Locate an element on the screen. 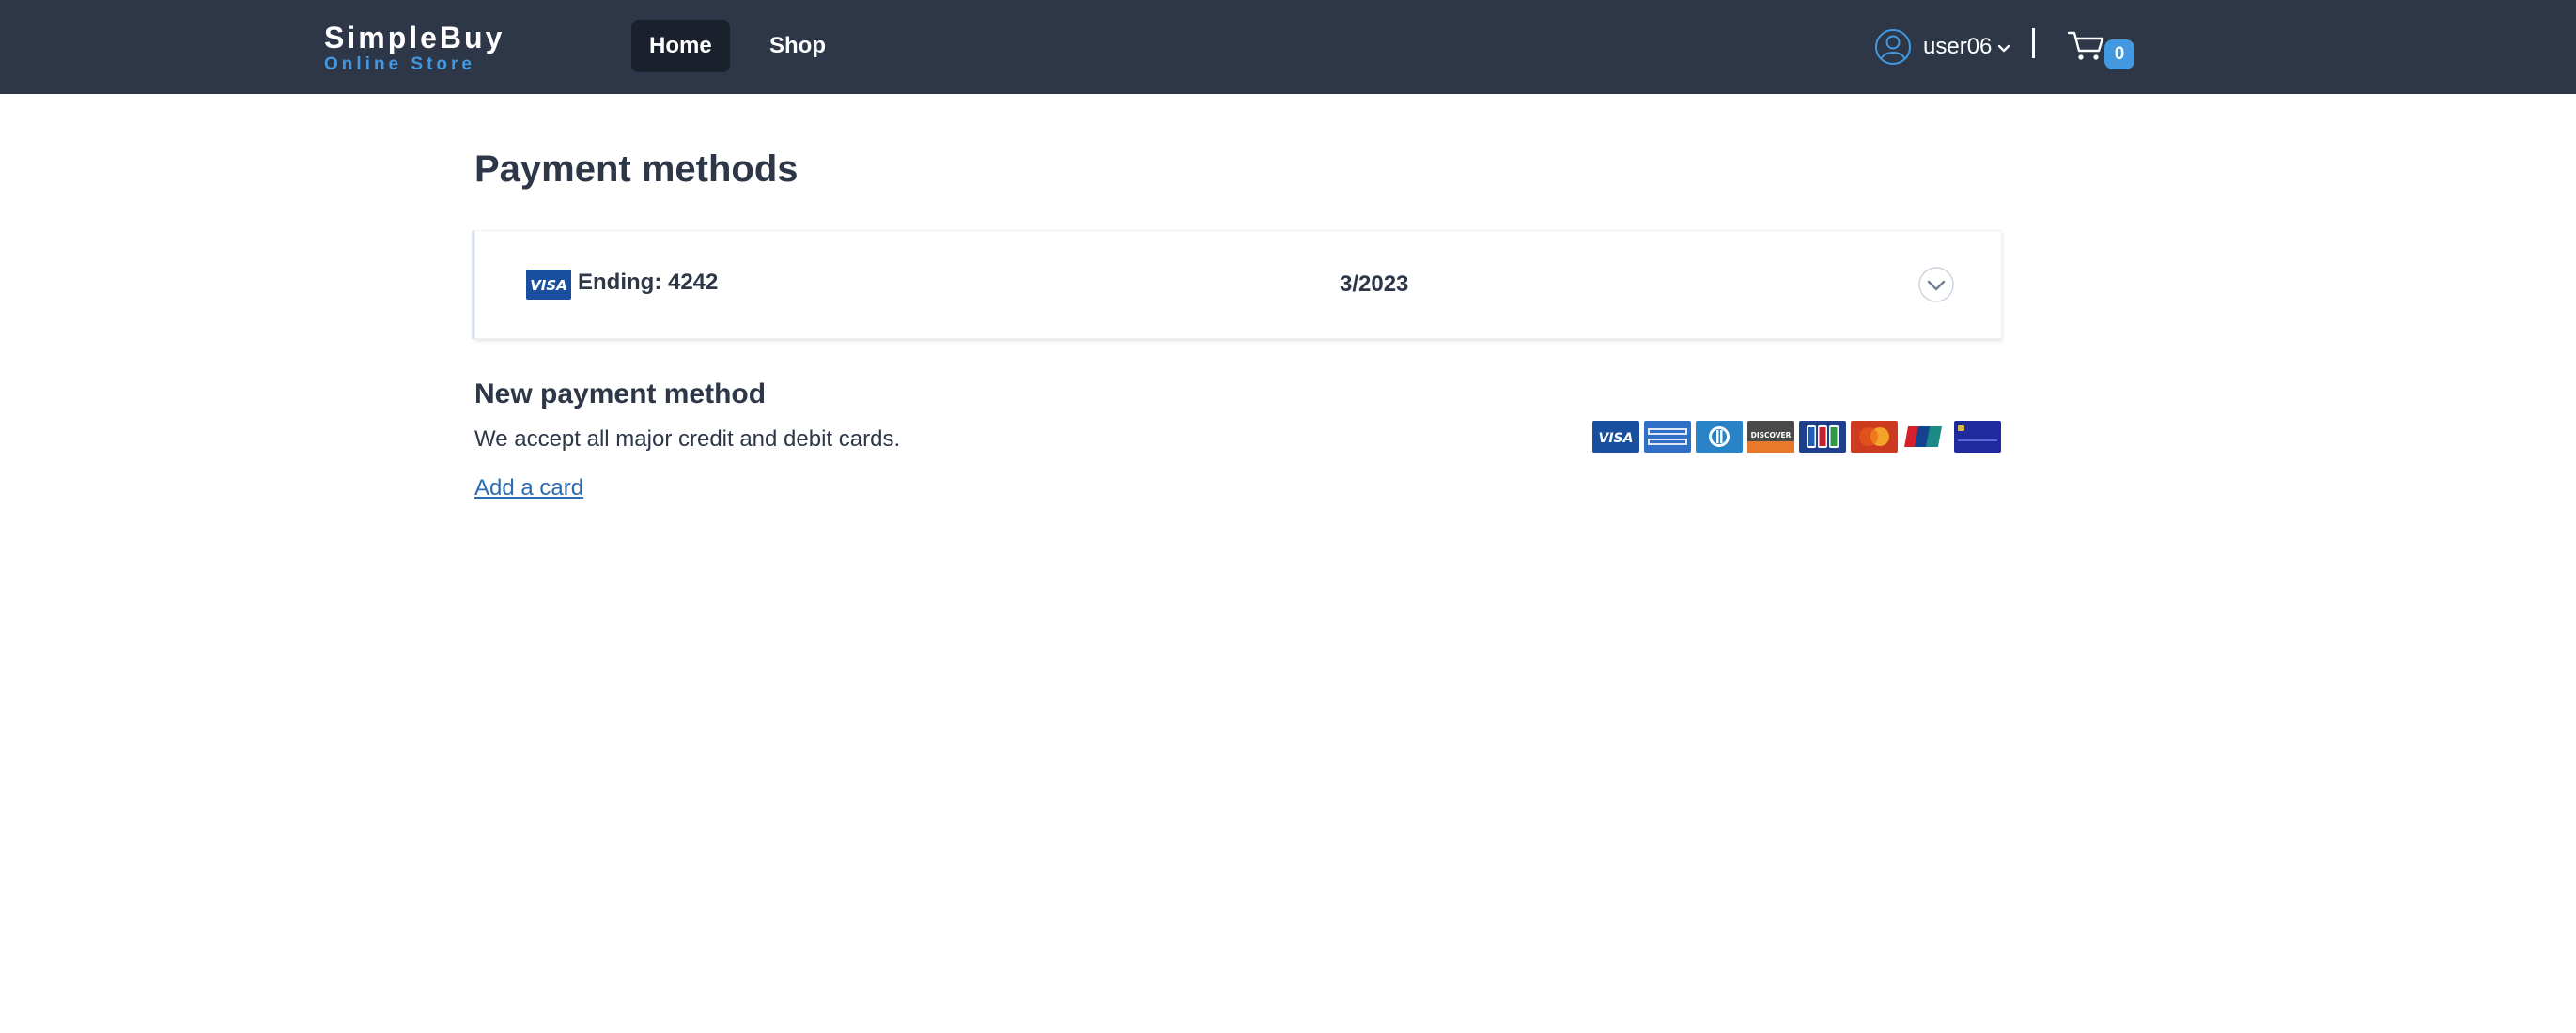 The width and height of the screenshot is (2576, 1033). nav-shop-link: Shop is located at coordinates (798, 46).